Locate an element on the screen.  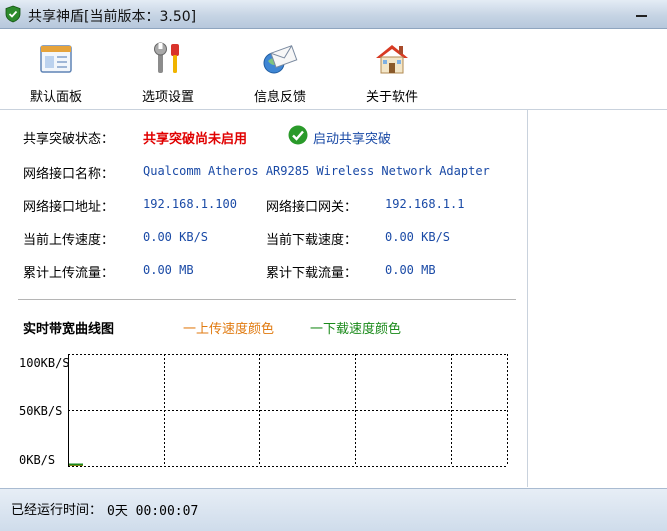
interface-address-label: 网络接口地址： is located at coordinates (69, 207).